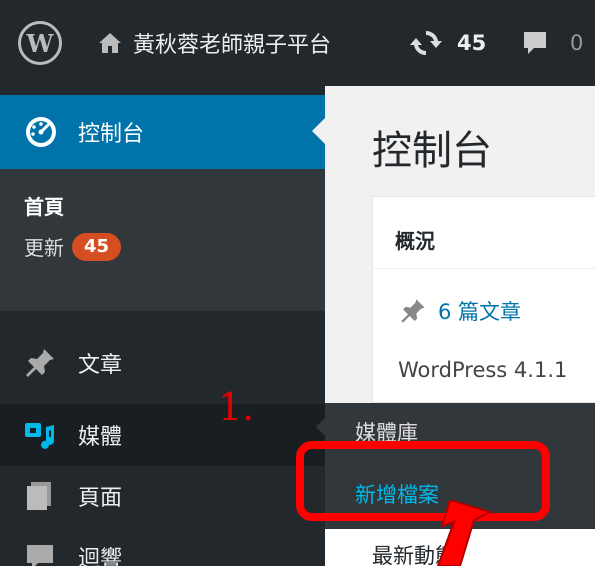 This screenshot has height=566, width=595. What do you see at coordinates (100, 437) in the screenshot?
I see `menu-item-label: 媒體` at bounding box center [100, 437].